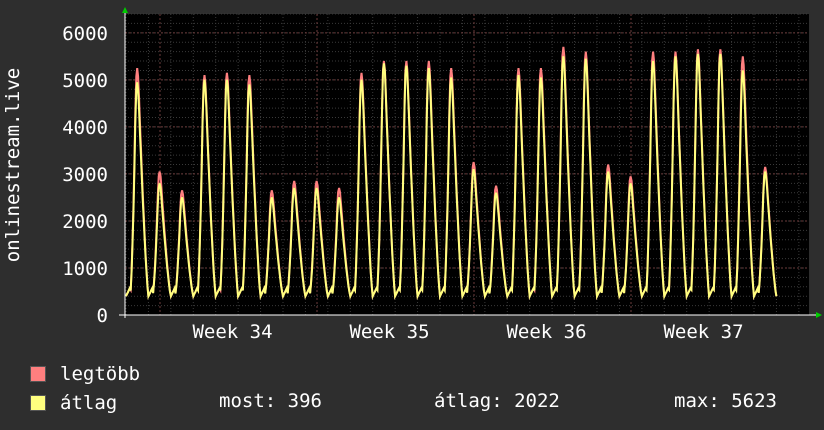 This screenshot has height=430, width=824. I want to click on y-tick-label: 2000, so click(85, 222).